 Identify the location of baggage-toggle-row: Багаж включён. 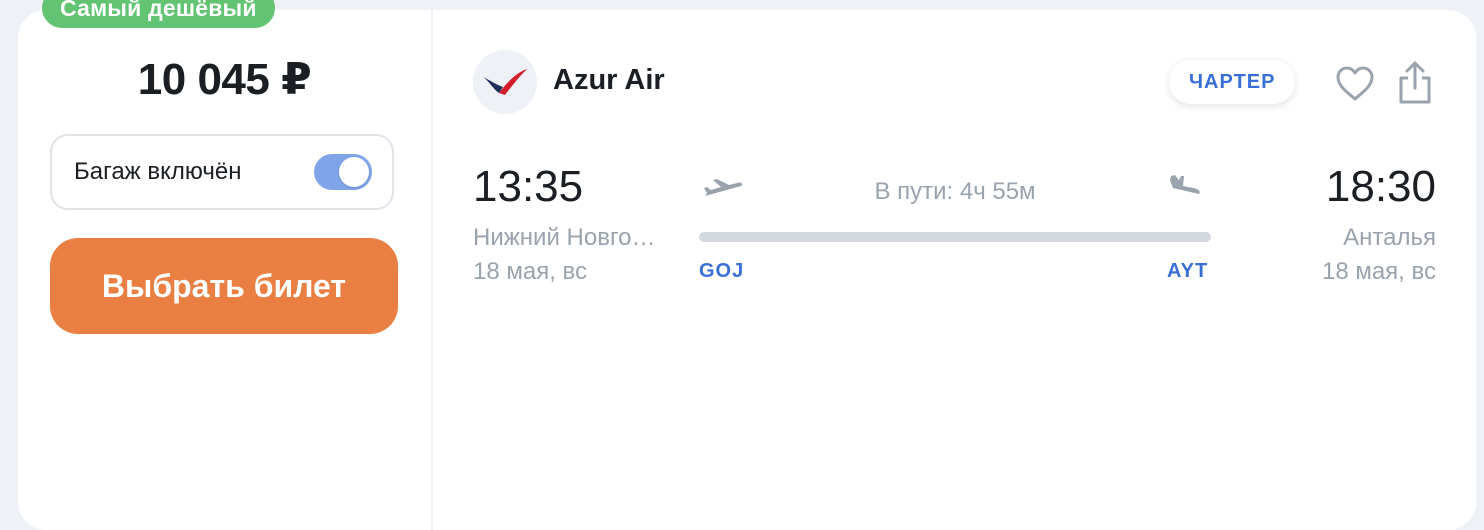
(222, 172).